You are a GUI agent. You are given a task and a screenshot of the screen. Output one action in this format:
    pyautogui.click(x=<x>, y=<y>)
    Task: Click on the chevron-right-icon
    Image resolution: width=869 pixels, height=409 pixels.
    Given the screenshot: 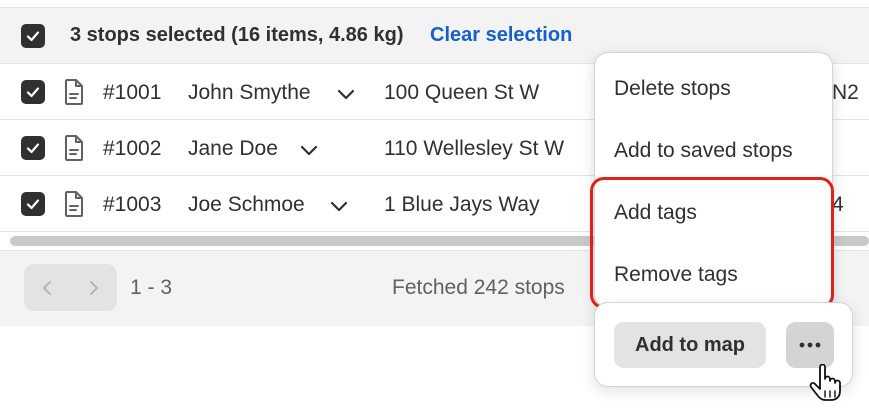 What is the action you would take?
    pyautogui.click(x=93, y=287)
    